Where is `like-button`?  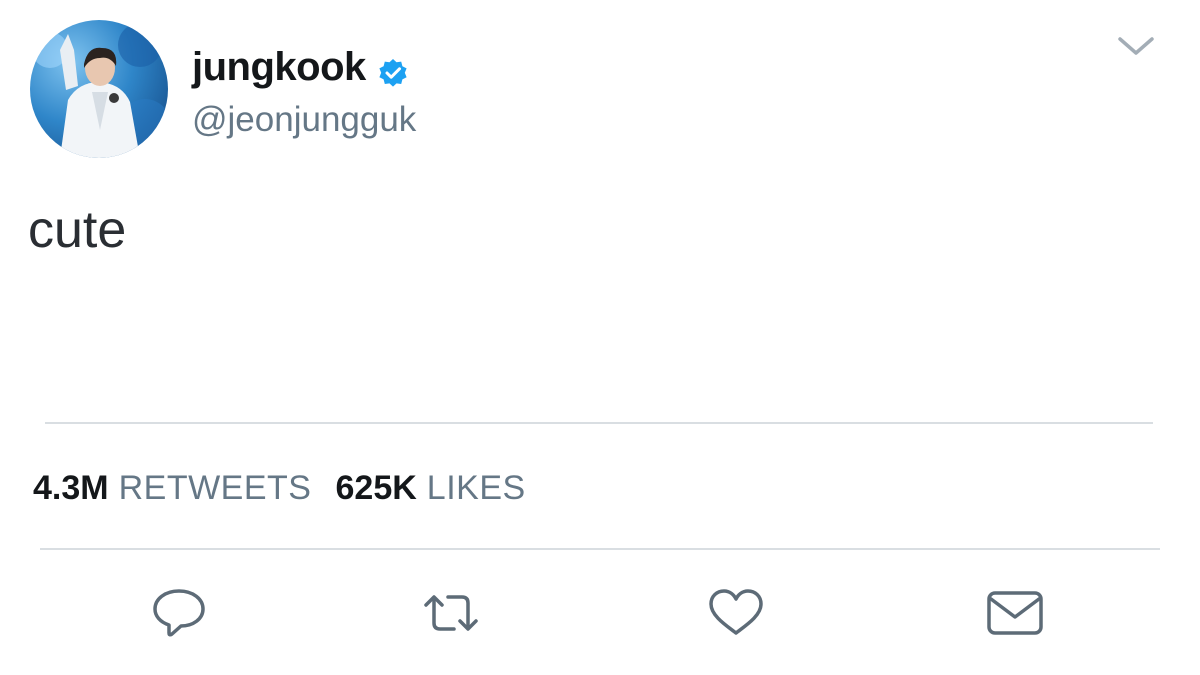
like-button is located at coordinates (736, 613).